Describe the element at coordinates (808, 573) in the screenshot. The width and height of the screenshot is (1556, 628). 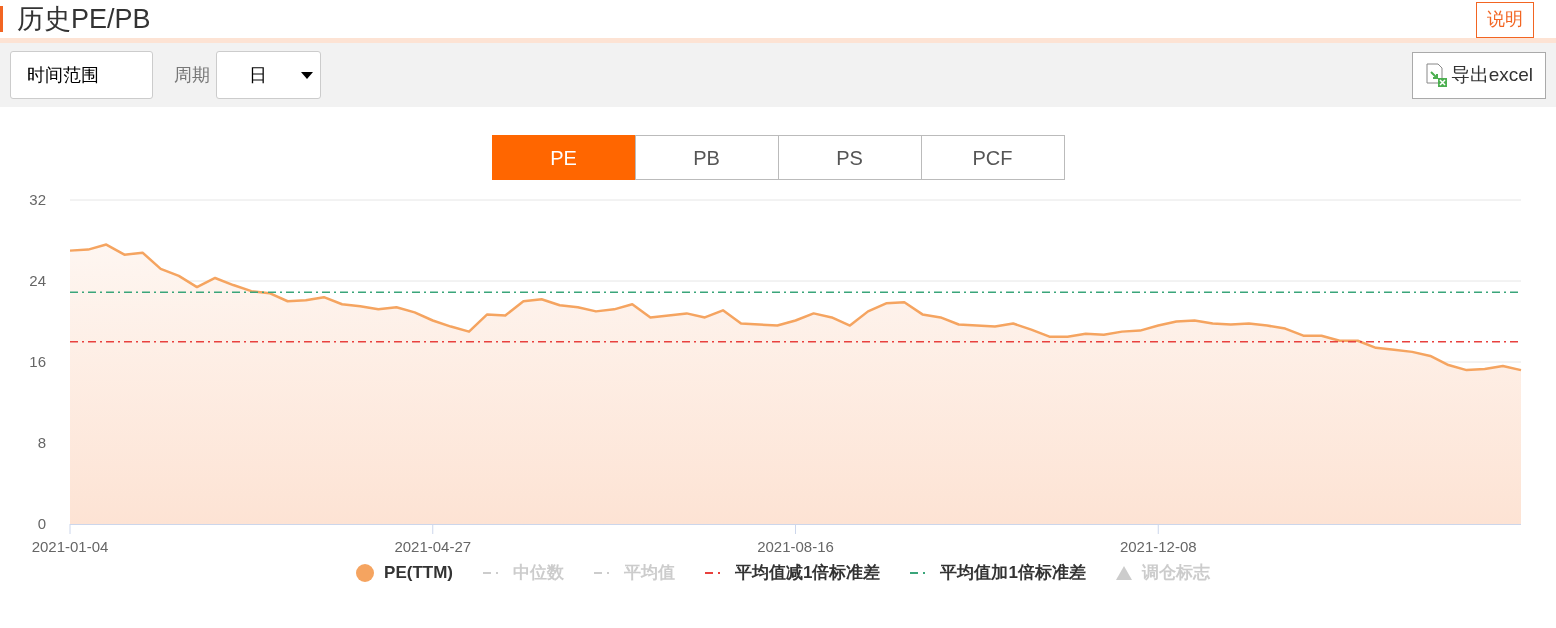
I see `legend-item: 平均值减1倍标准差` at that location.